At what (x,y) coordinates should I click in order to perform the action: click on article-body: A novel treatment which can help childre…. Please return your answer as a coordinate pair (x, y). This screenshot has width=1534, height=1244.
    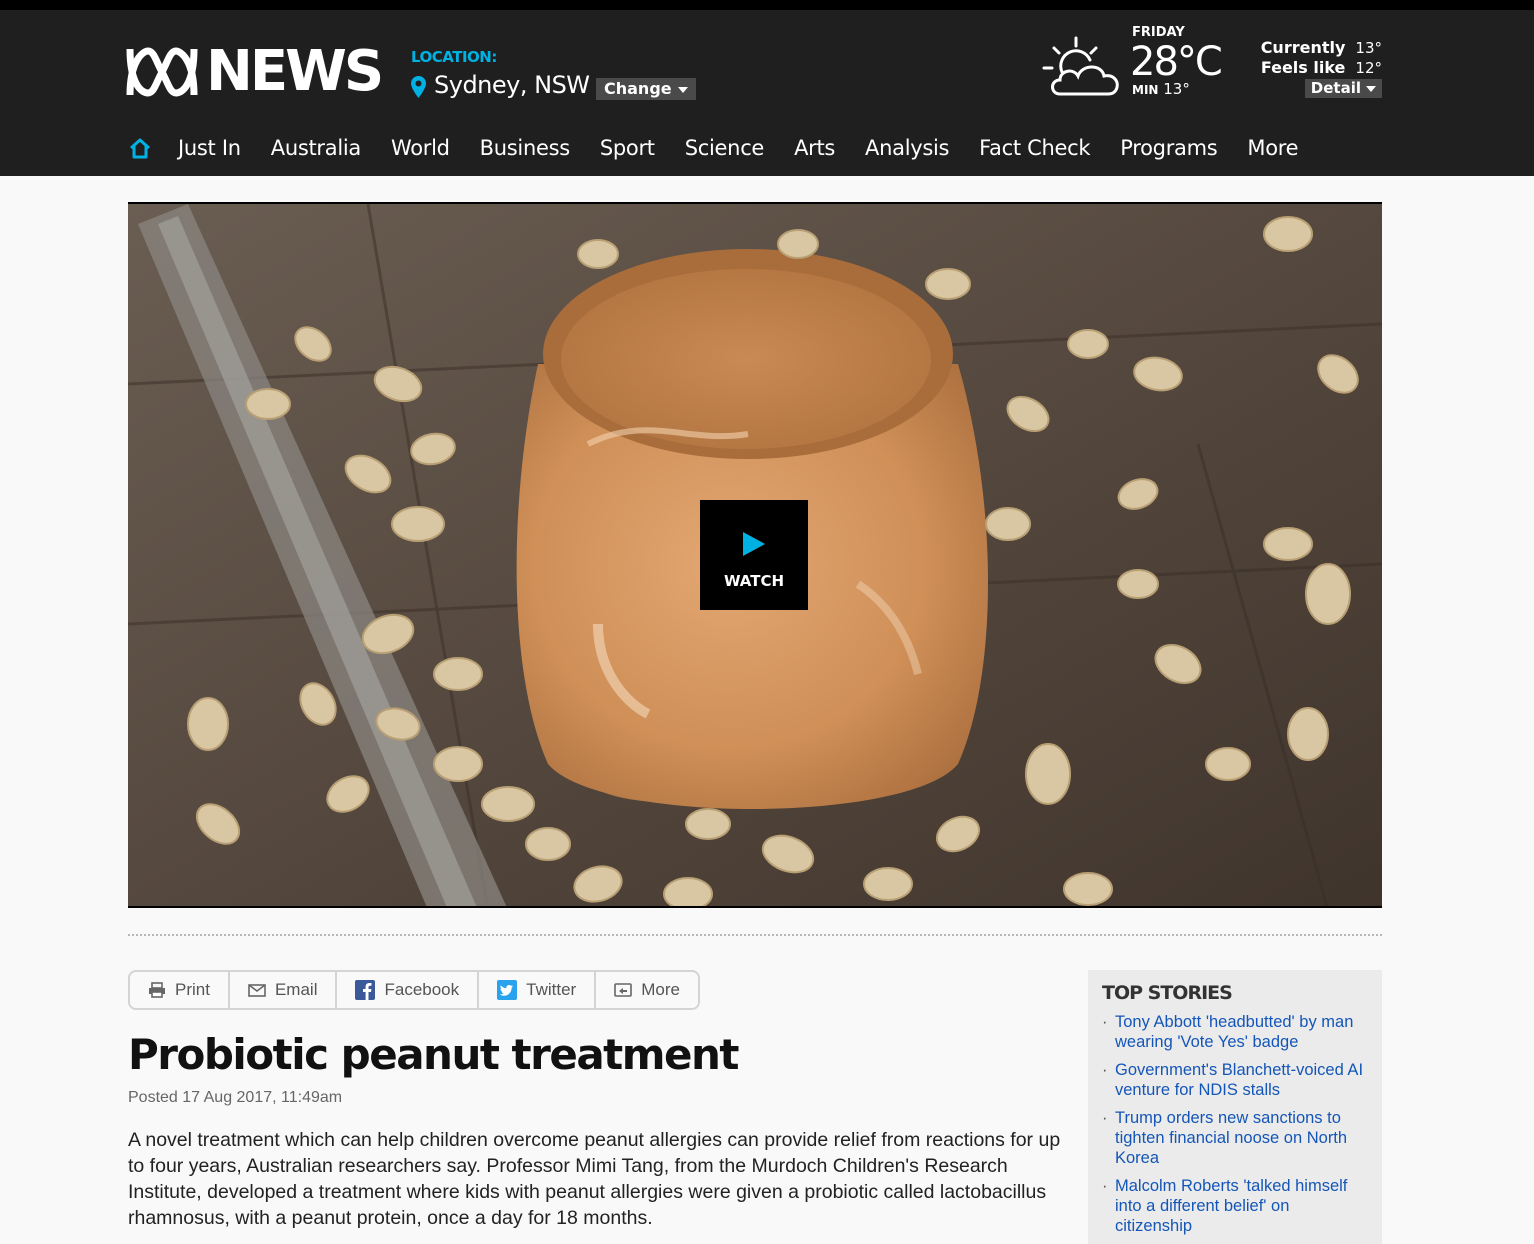
    Looking at the image, I should click on (594, 1179).